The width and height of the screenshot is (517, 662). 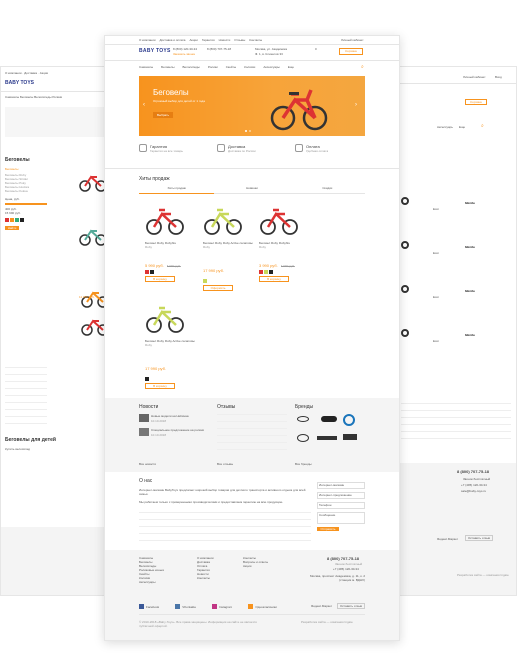 What do you see at coordinates (173, 40) in the screenshot?
I see `topbar-link: Доставка и оплата` at bounding box center [173, 40].